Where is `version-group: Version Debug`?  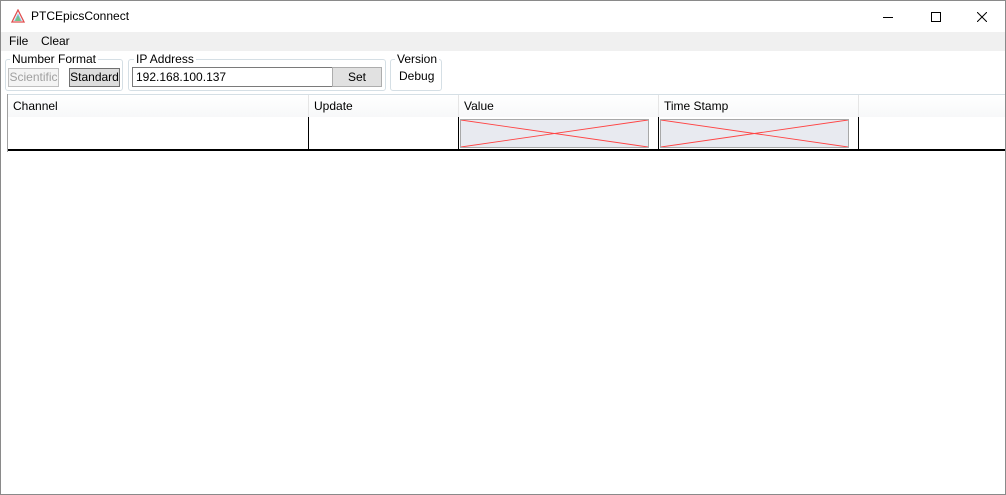
version-group: Version Debug is located at coordinates (416, 72).